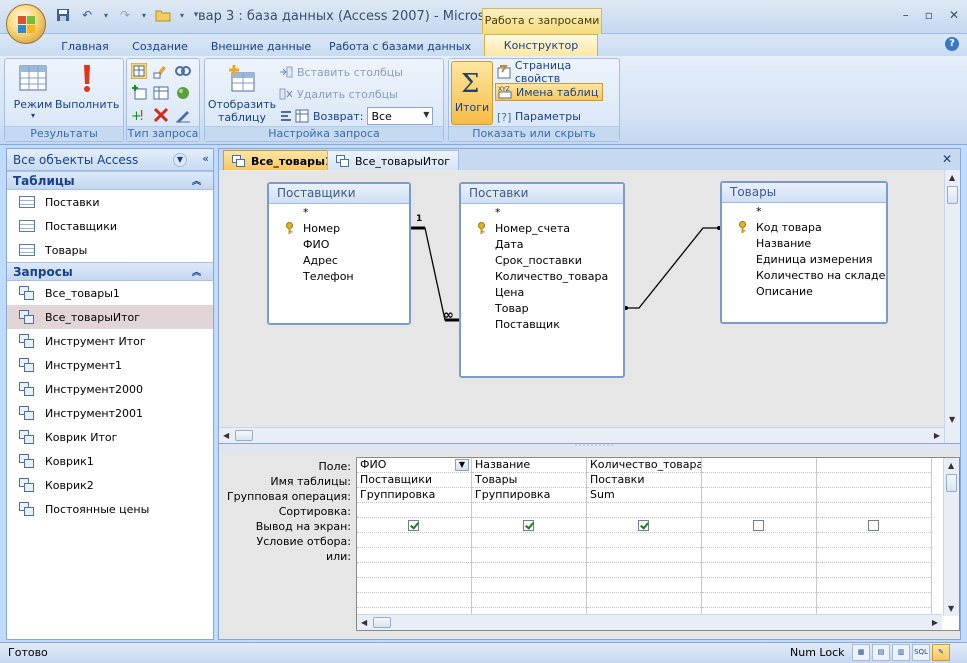 The image size is (967, 663). Describe the element at coordinates (400, 116) in the screenshot. I see `return-select: Все ▼` at that location.